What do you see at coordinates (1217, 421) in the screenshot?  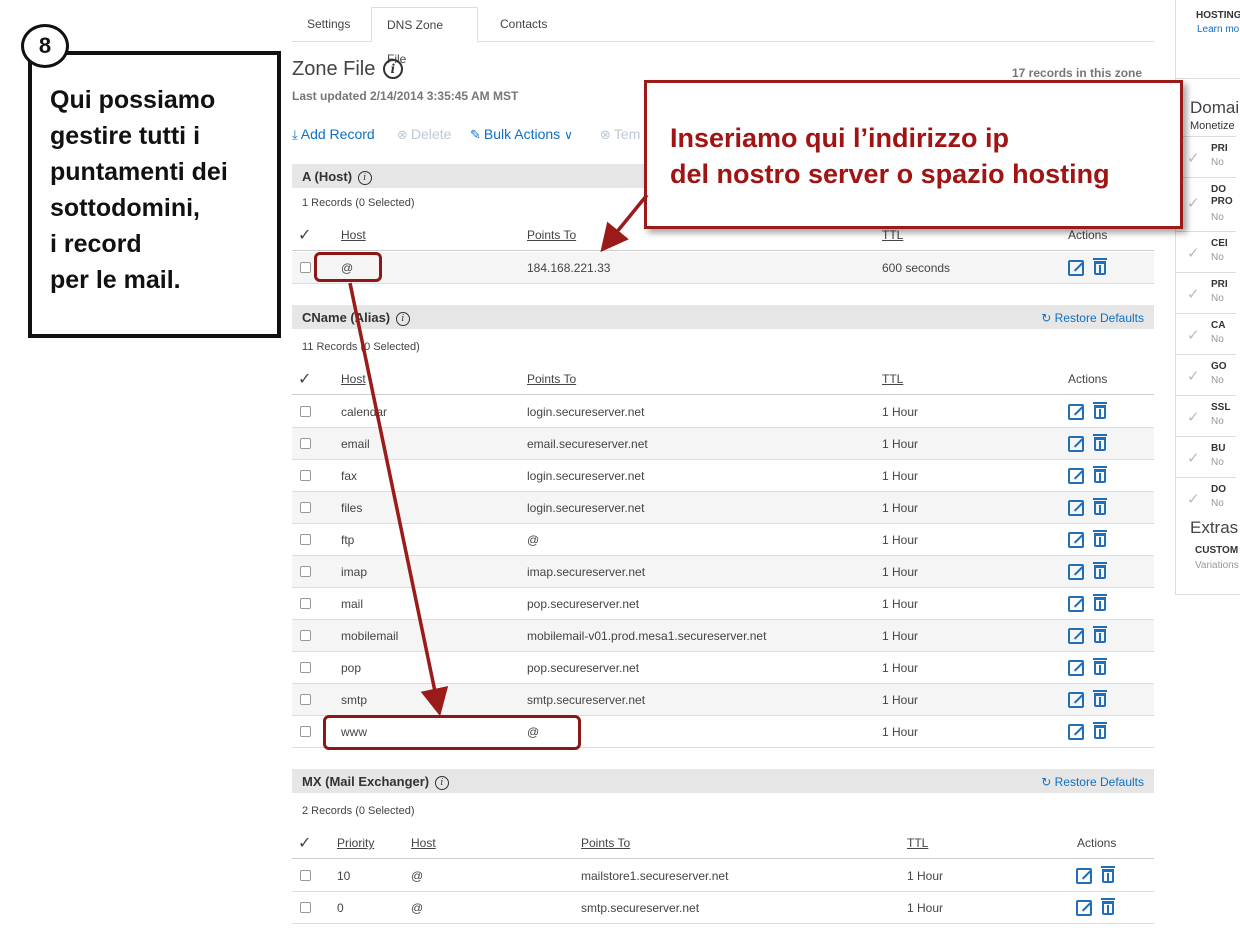 I see `item-note: No` at bounding box center [1217, 421].